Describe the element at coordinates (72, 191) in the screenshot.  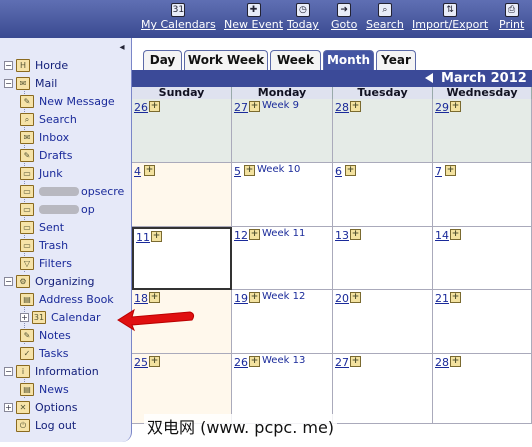
I see `sidebar-item-opsecre: ▭ opsecre` at that location.